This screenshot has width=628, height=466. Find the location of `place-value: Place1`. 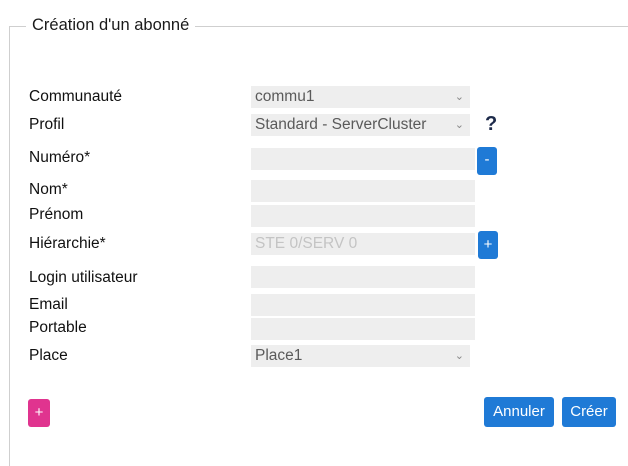

place-value: Place1 is located at coordinates (279, 355).